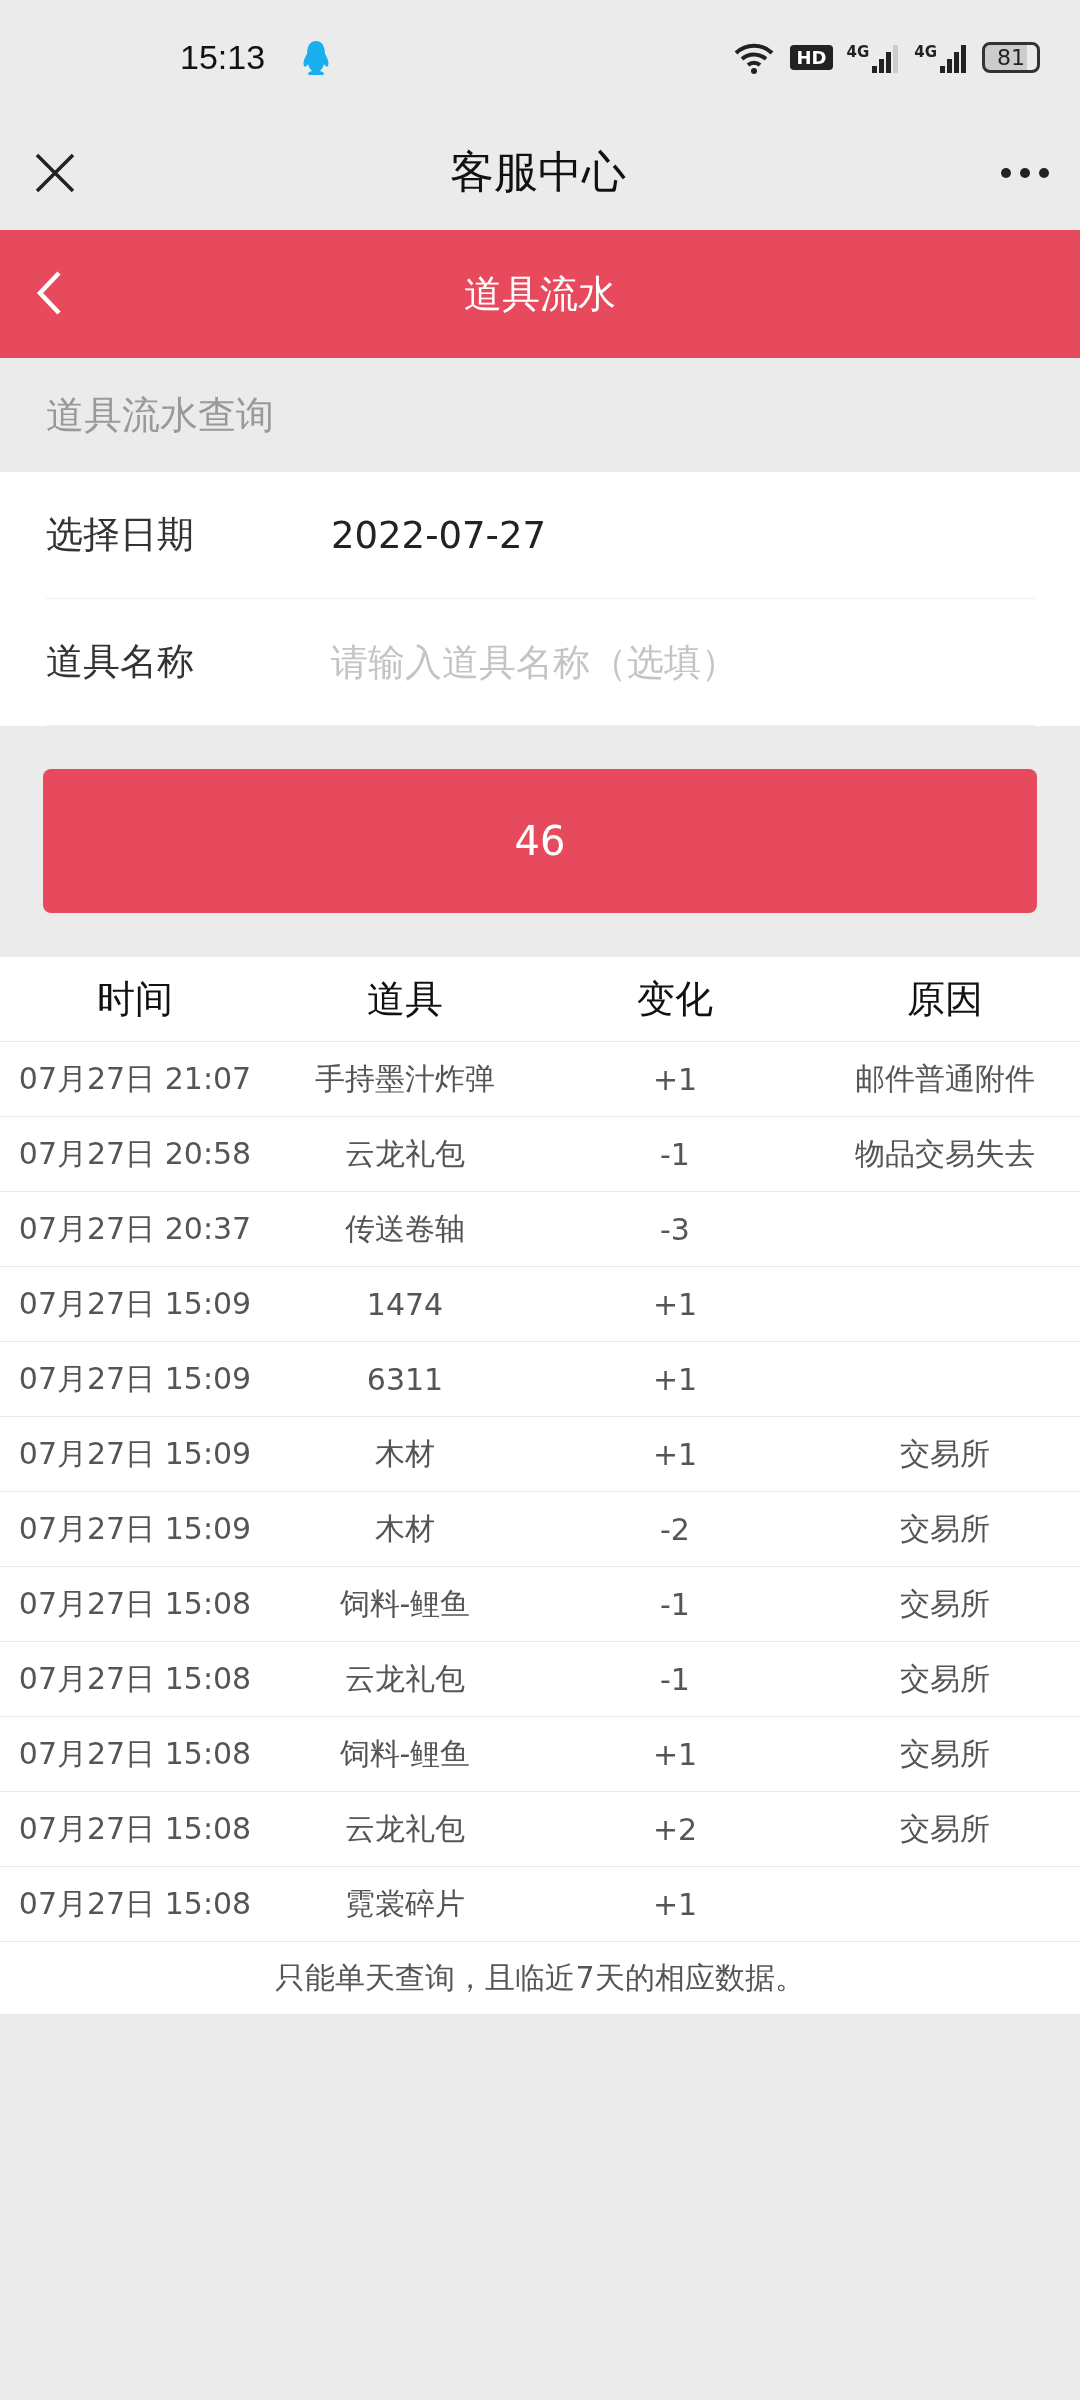 The width and height of the screenshot is (1080, 2400). What do you see at coordinates (538, 172) in the screenshot?
I see `nav-title: 客服中心` at bounding box center [538, 172].